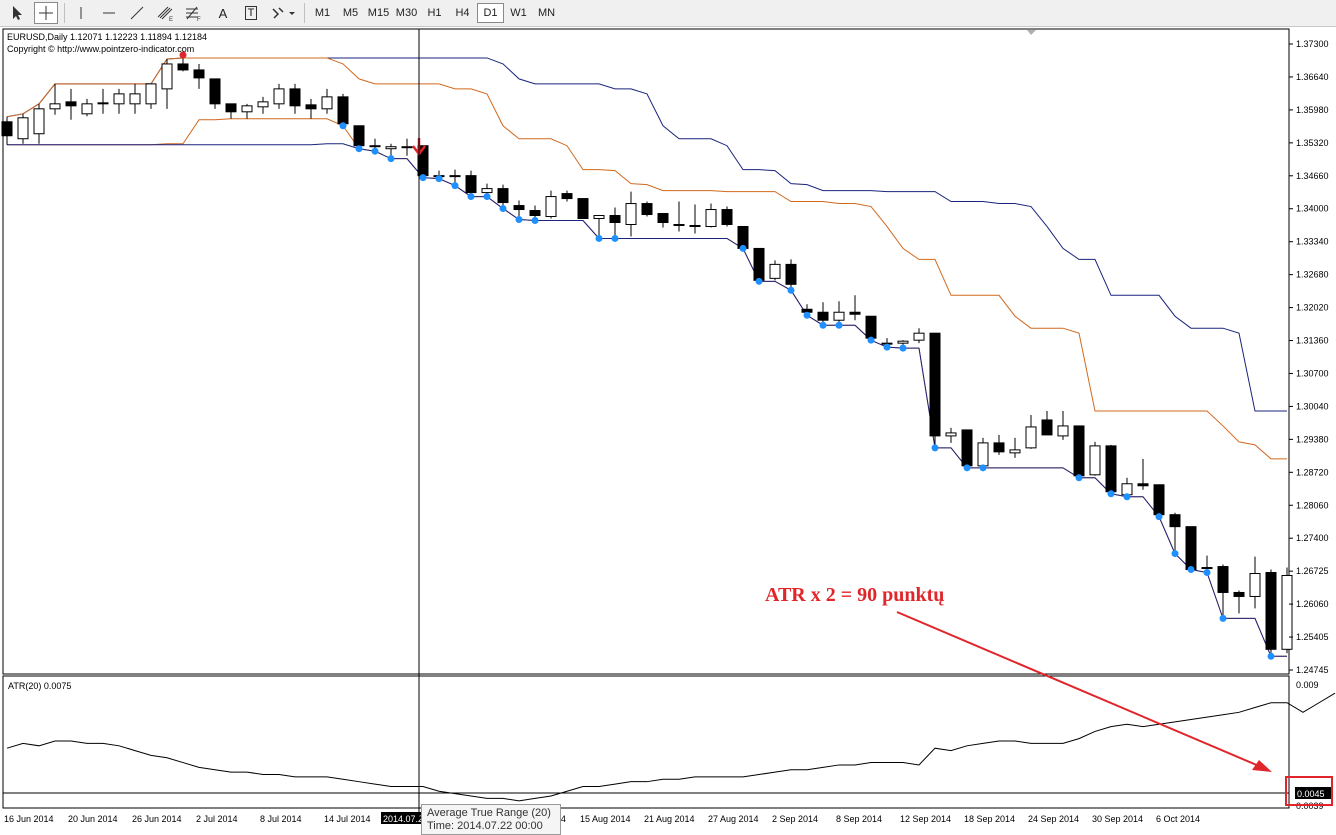 The image size is (1336, 835). Describe the element at coordinates (1312, 604) in the screenshot. I see `price-tick-label: 1.26060` at that location.